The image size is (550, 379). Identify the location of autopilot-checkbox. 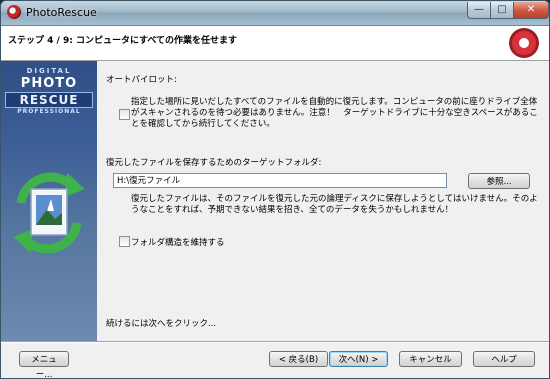
(124, 114).